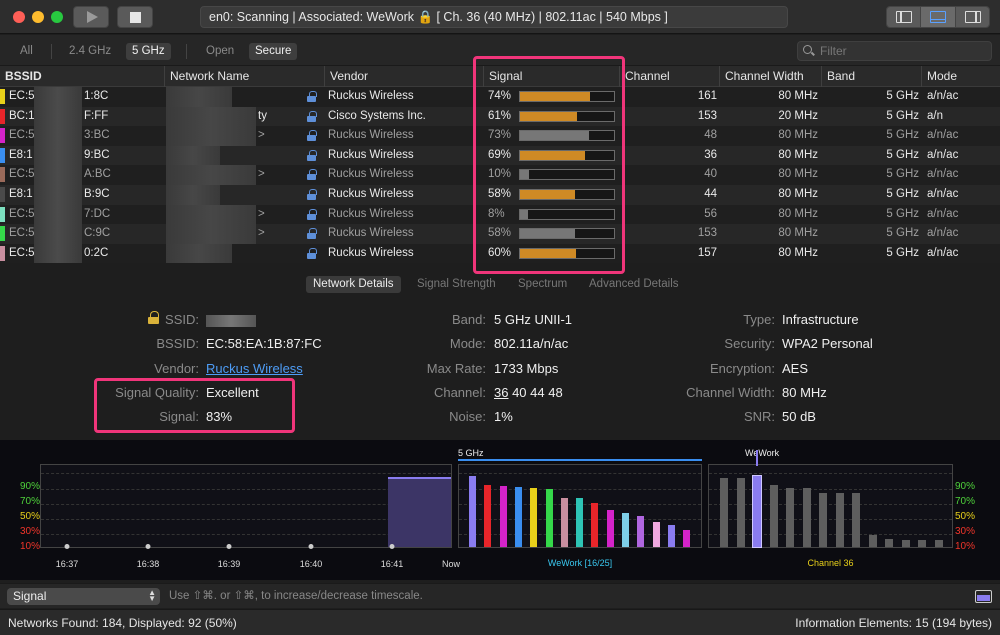 Image resolution: width=1000 pixels, height=635 pixels. What do you see at coordinates (634, 284) in the screenshot?
I see `tab-advanced-details: Advanced Details` at bounding box center [634, 284].